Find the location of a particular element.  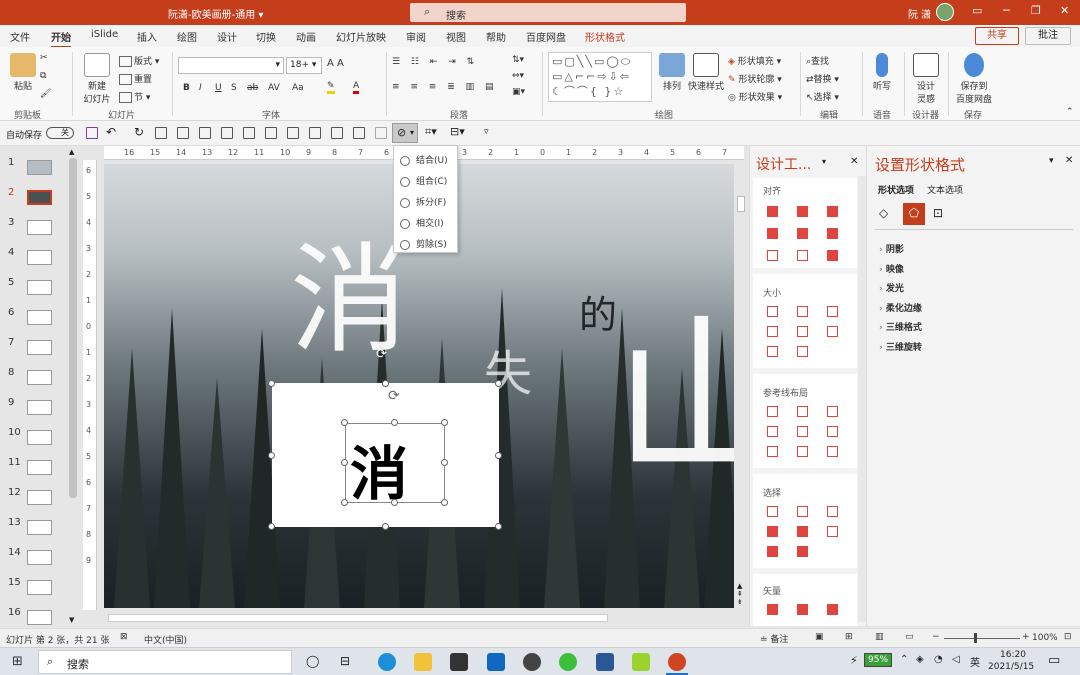

battery-percent: 95% is located at coordinates (878, 660).